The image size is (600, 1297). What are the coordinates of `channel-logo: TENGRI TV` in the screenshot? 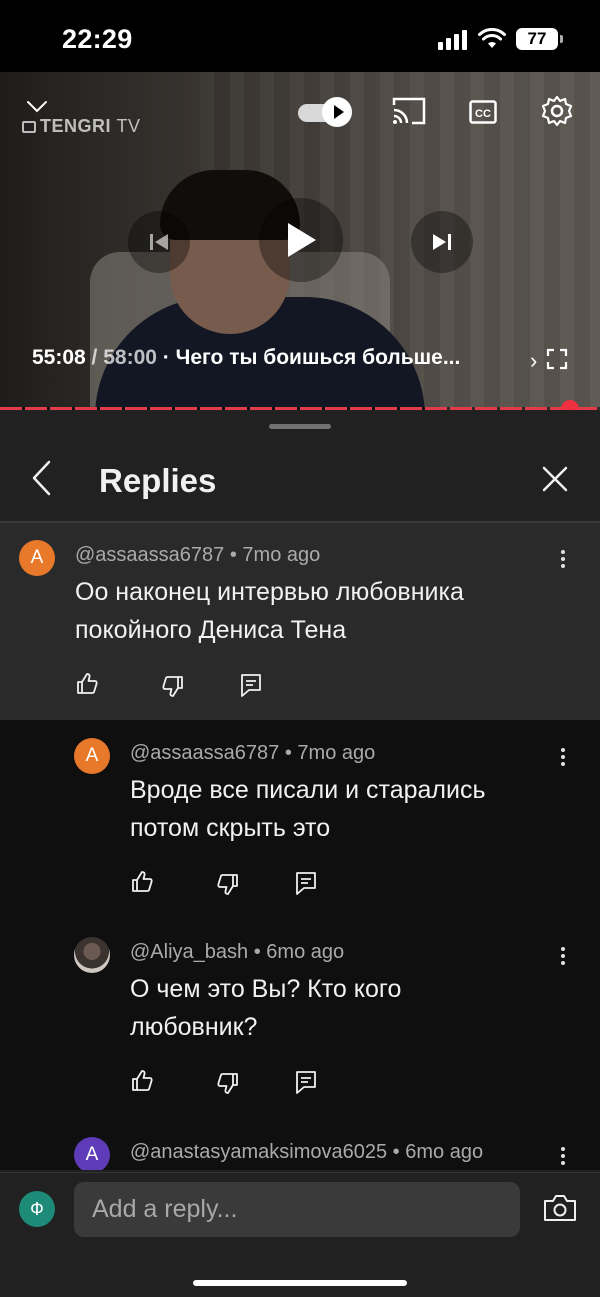 It's located at (81, 126).